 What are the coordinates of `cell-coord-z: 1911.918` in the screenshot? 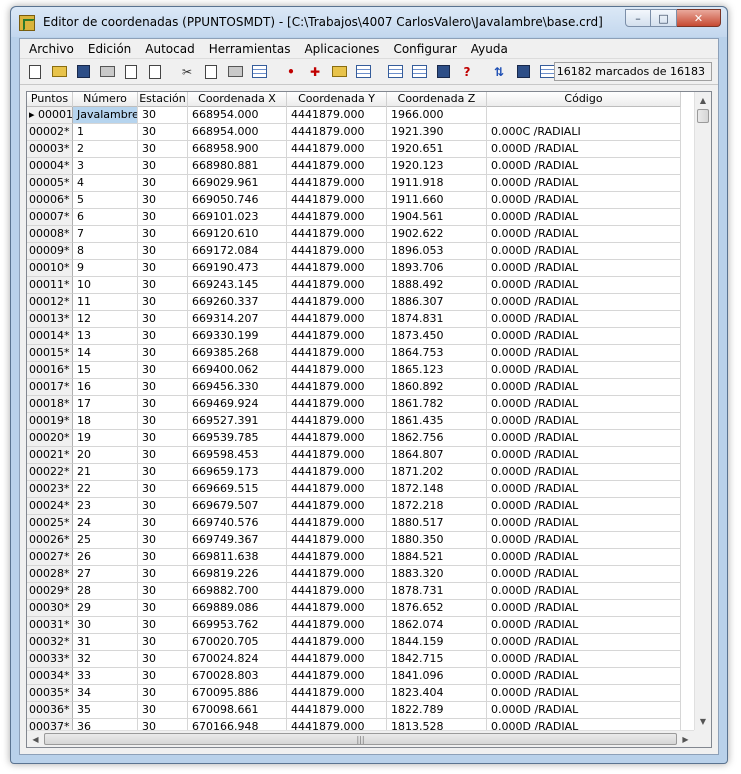 It's located at (437, 183).